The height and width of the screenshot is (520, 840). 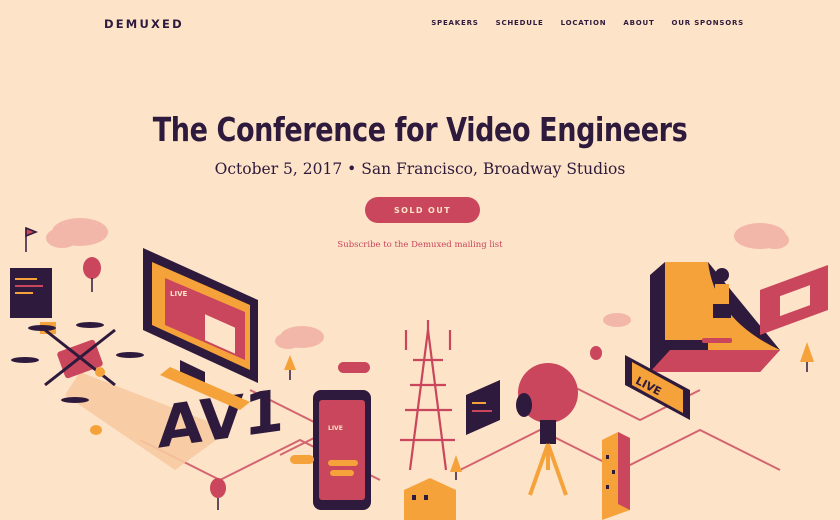 I want to click on orange-blob-left, so click(x=96, y=430).